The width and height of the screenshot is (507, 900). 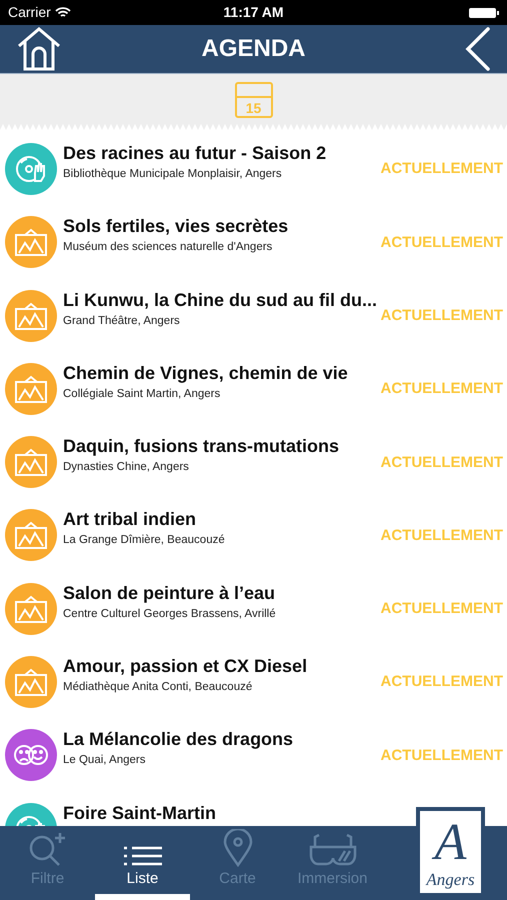 I want to click on event-title: Chemin de Vignes, chemin de vie, so click(x=206, y=372).